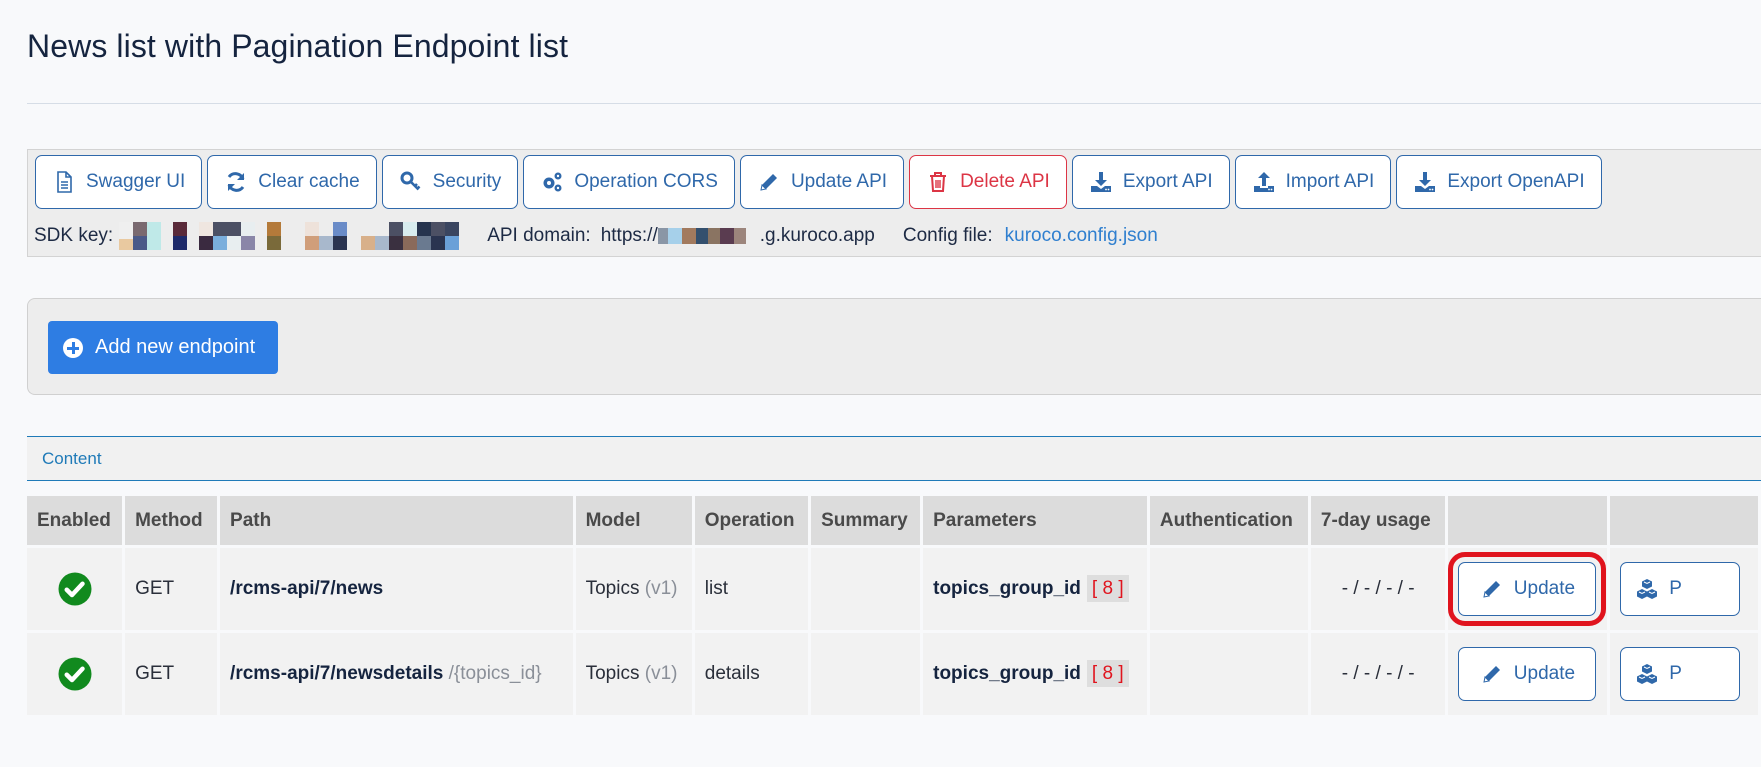  Describe the element at coordinates (175, 347) in the screenshot. I see `add-new-endpoint-label: Add new endpoint` at that location.